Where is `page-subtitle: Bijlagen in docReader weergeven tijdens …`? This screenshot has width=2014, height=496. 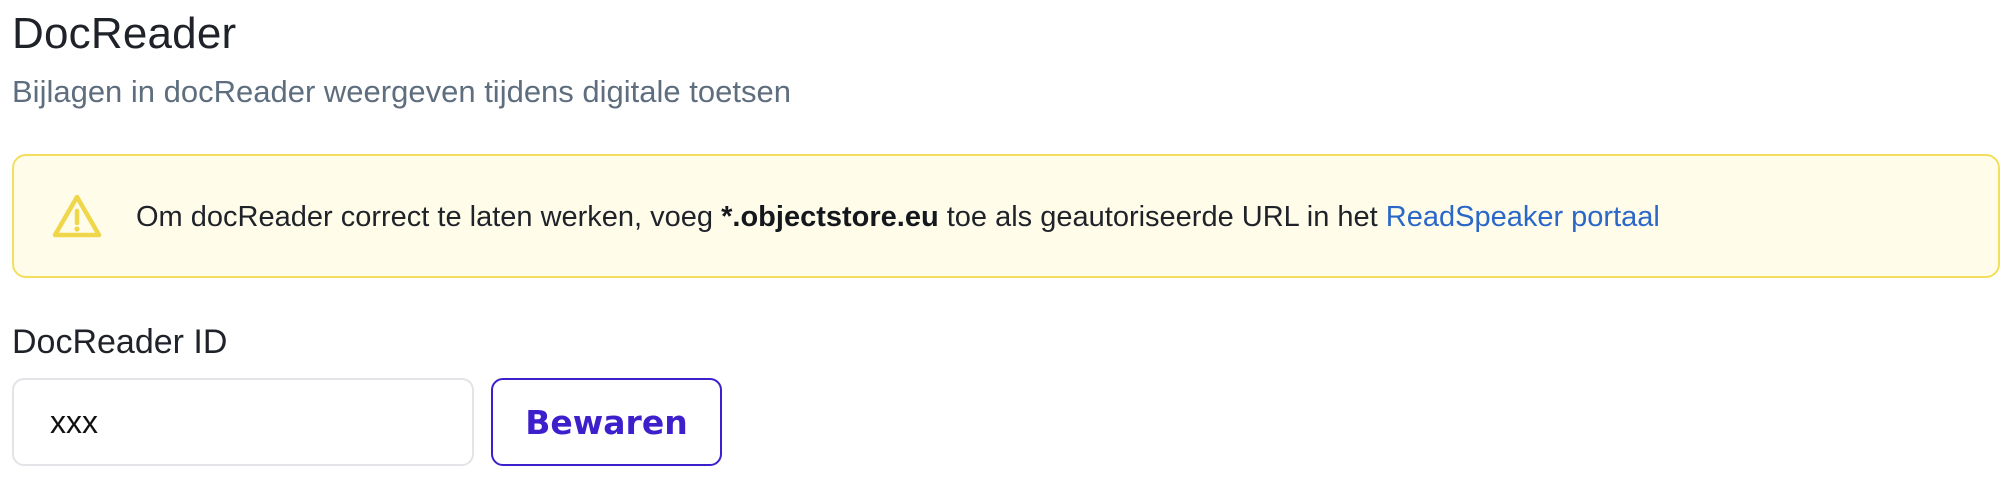
page-subtitle: Bijlagen in docReader weergeven tijdens … is located at coordinates (401, 91).